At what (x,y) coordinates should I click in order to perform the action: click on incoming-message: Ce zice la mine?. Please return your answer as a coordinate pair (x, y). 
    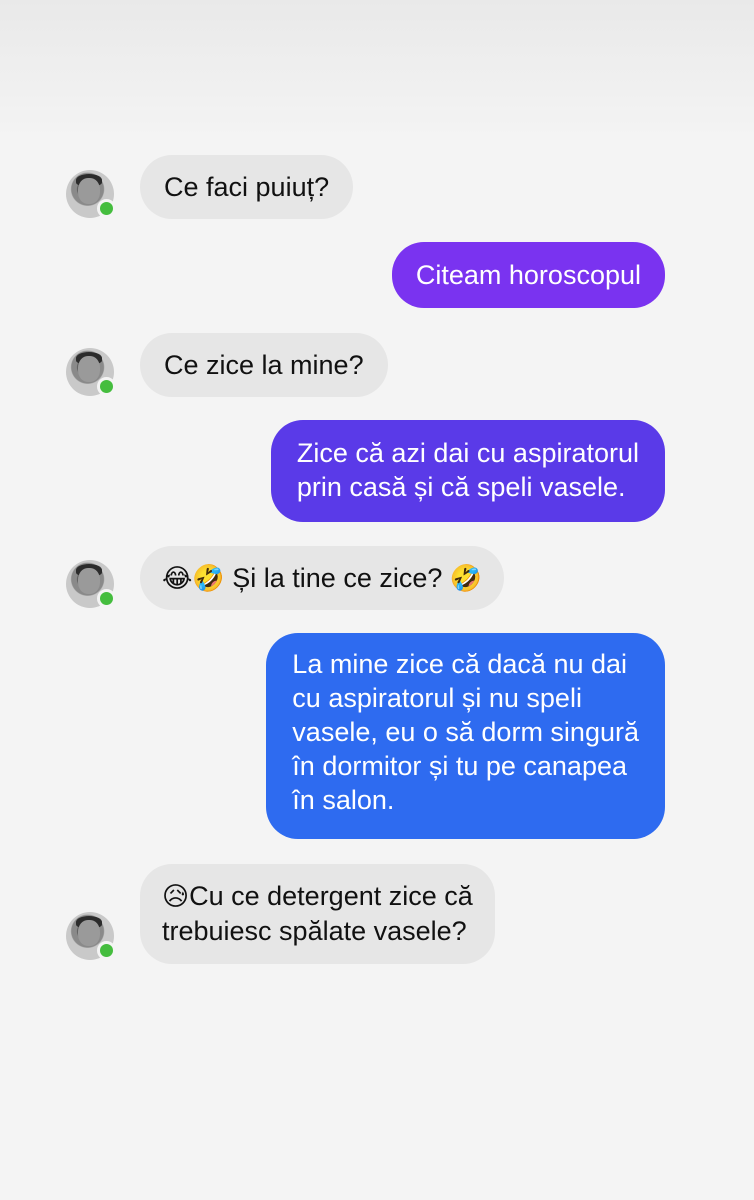
    Looking at the image, I should click on (264, 365).